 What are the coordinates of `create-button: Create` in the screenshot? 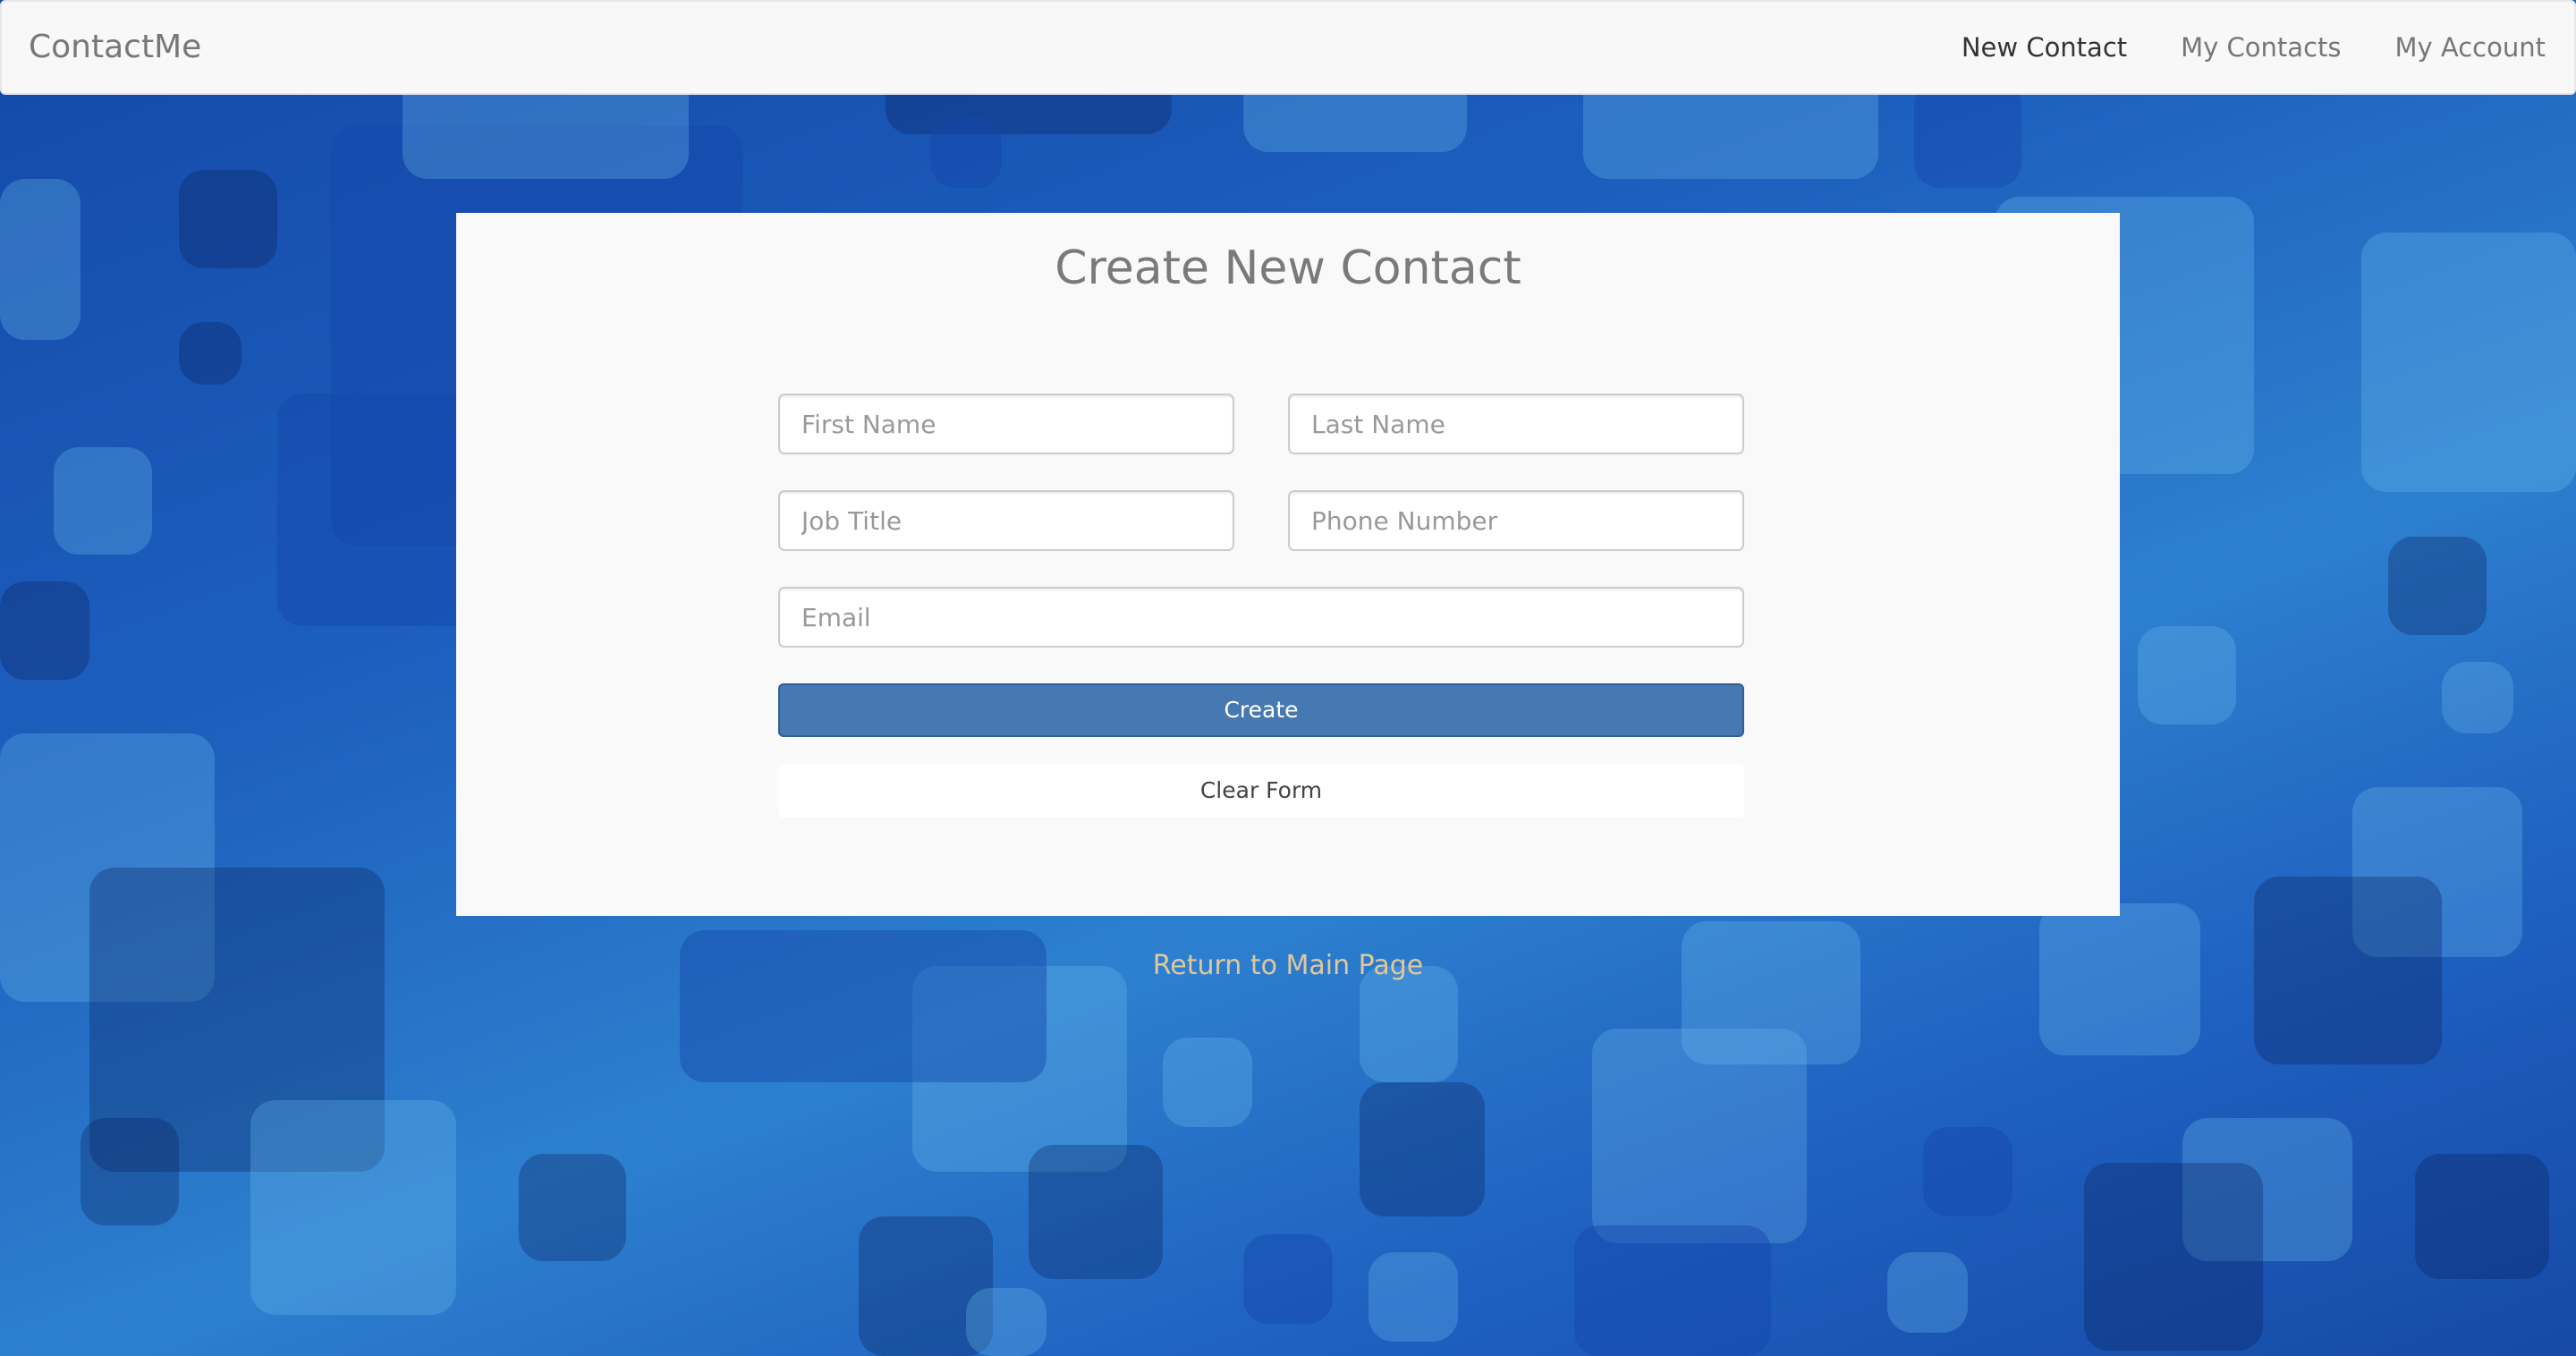 It's located at (1261, 710).